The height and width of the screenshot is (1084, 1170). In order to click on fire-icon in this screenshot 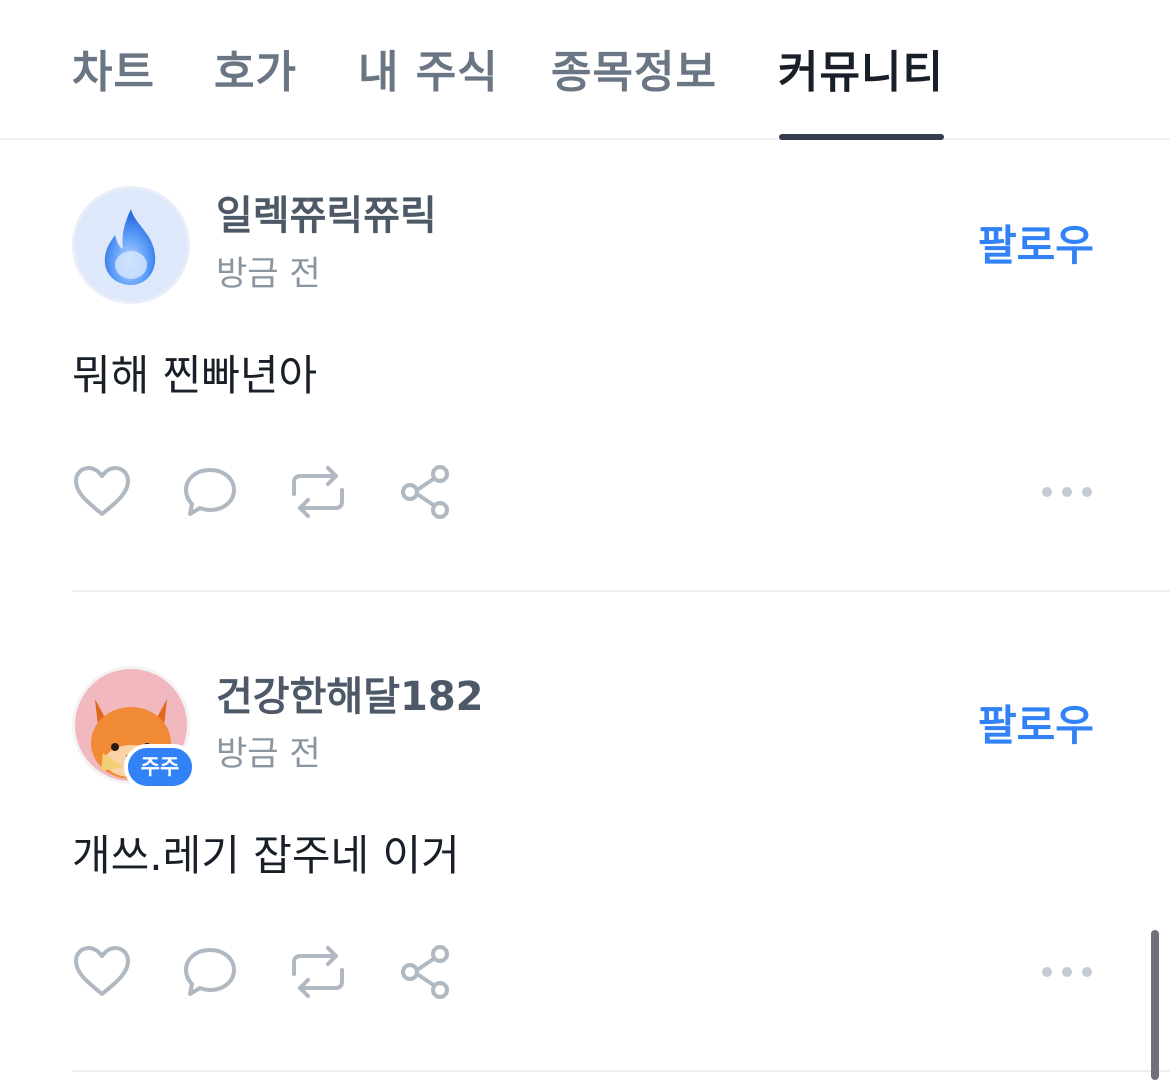, I will do `click(130, 247)`.